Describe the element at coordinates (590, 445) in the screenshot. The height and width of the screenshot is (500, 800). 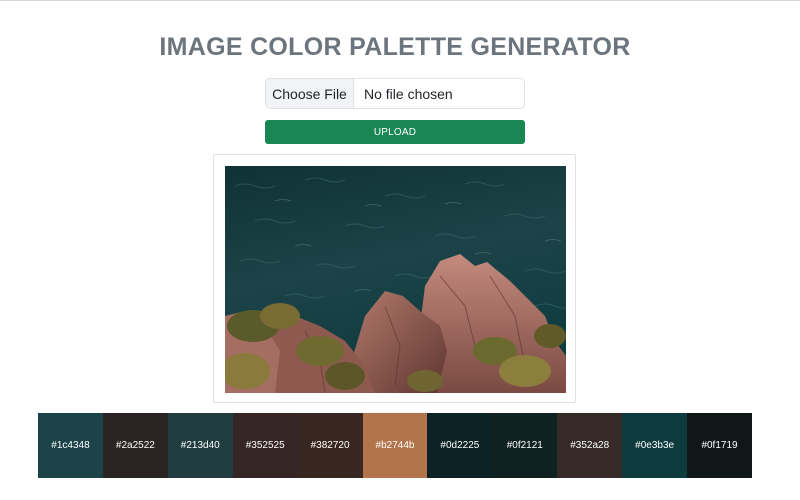
I see `color-swatch: #352a28` at that location.